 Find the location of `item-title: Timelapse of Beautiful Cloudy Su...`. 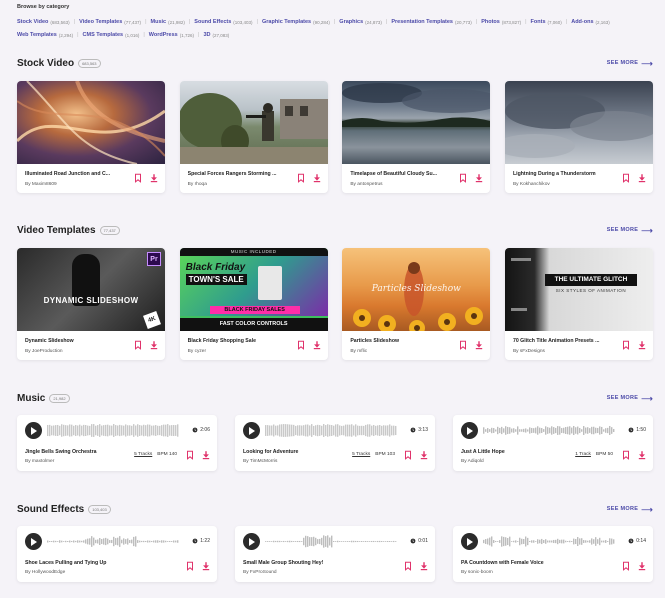

item-title: Timelapse of Beautiful Cloudy Su... is located at coordinates (403, 174).